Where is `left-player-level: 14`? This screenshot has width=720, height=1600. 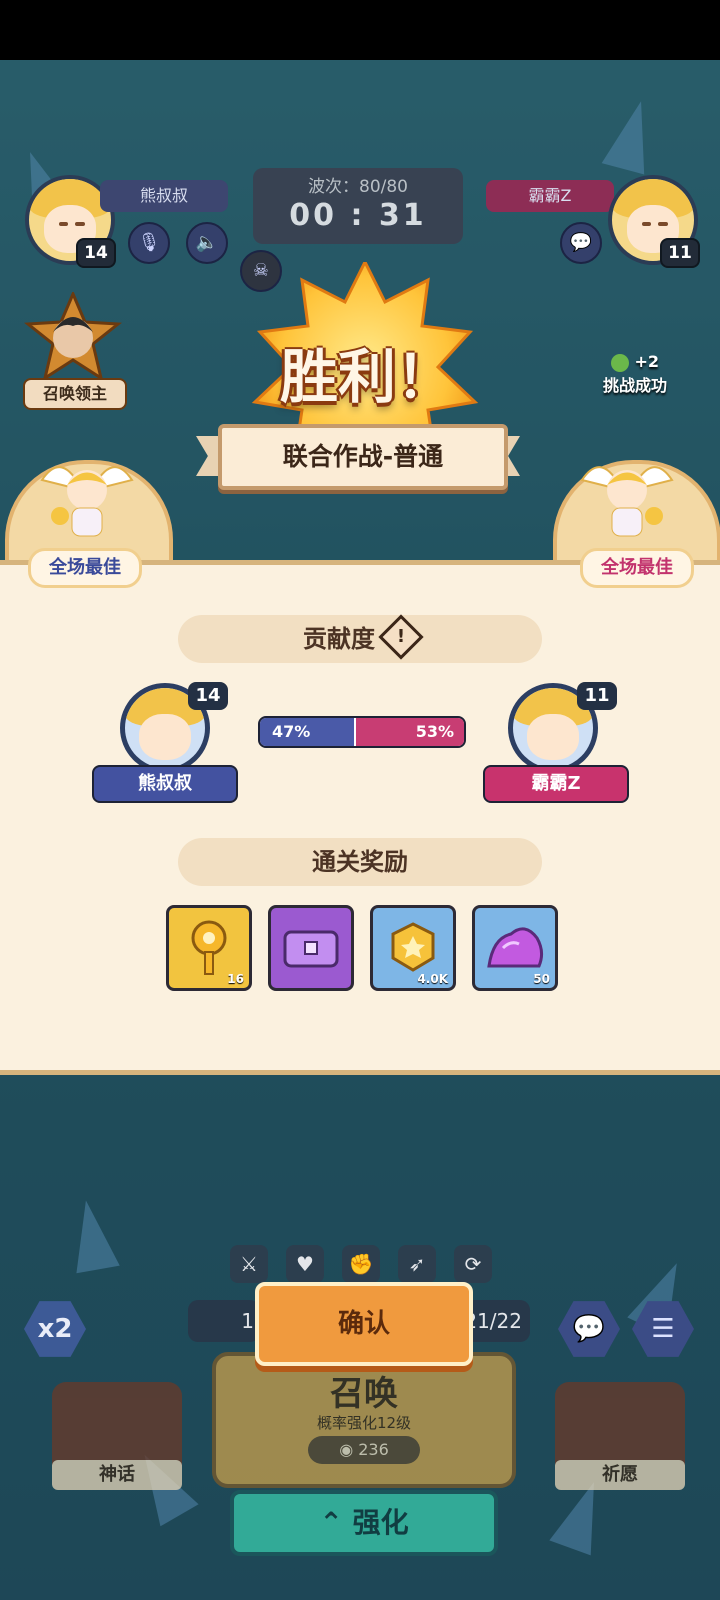
left-player-level: 14 is located at coordinates (96, 253).